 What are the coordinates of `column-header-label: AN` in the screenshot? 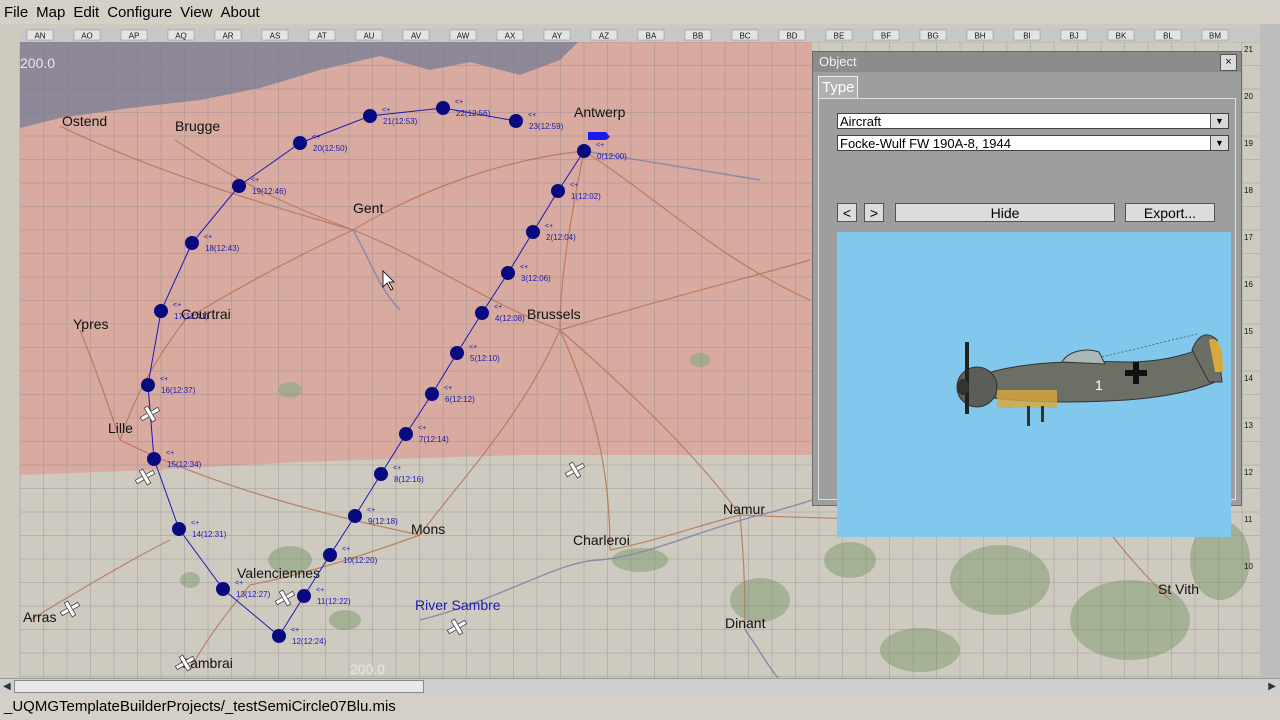 It's located at (39, 36).